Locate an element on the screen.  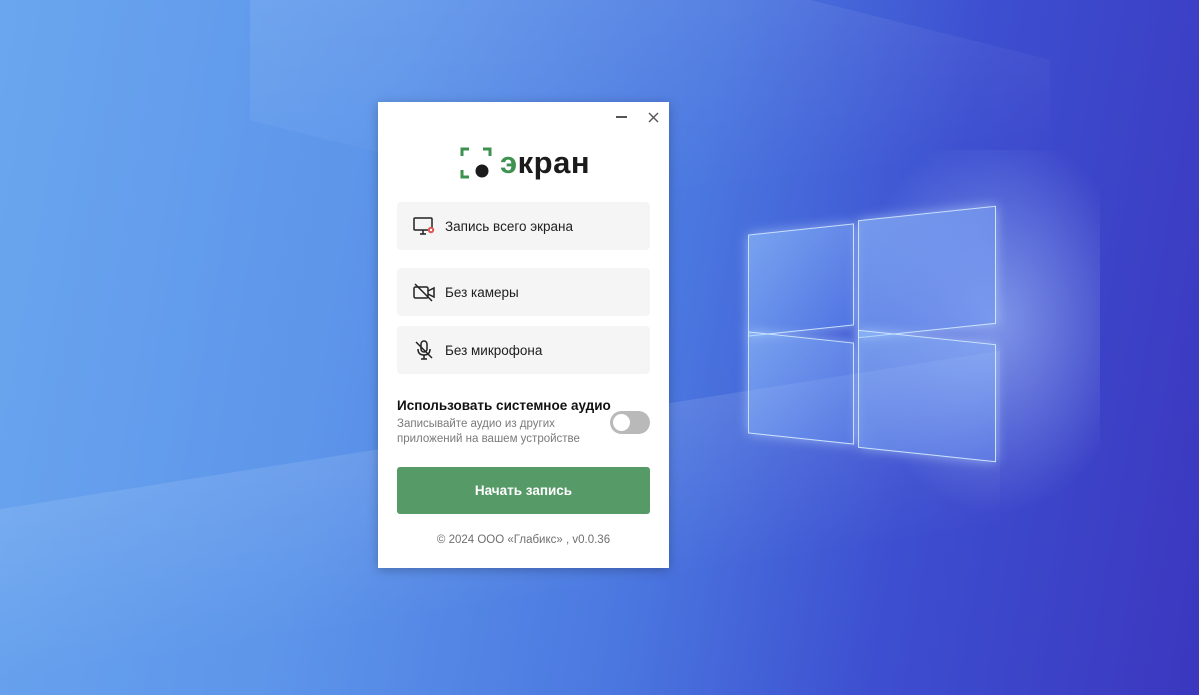
windows-logo is located at coordinates (872, 334).